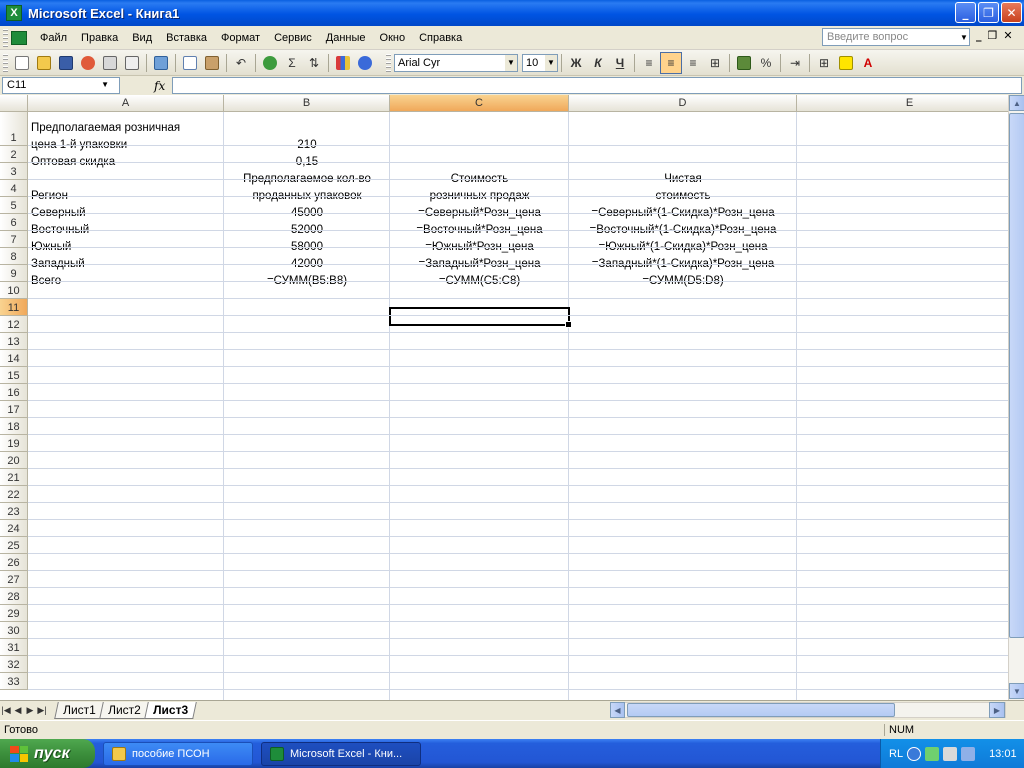 Image resolution: width=1024 pixels, height=768 pixels. Describe the element at coordinates (14, 171) in the screenshot. I see `row-header: 3` at that location.